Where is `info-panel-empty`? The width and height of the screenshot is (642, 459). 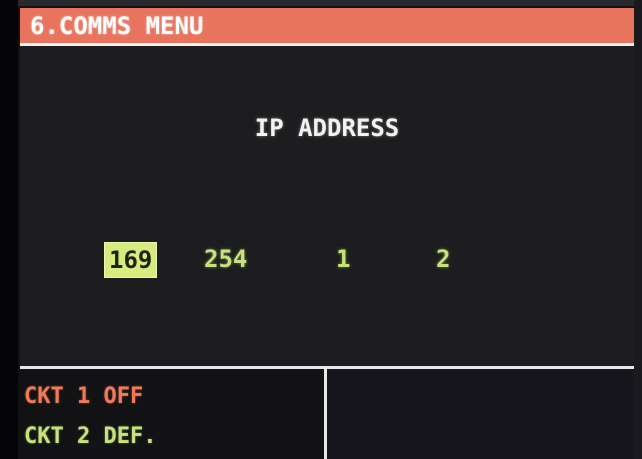 info-panel-empty is located at coordinates (480, 414).